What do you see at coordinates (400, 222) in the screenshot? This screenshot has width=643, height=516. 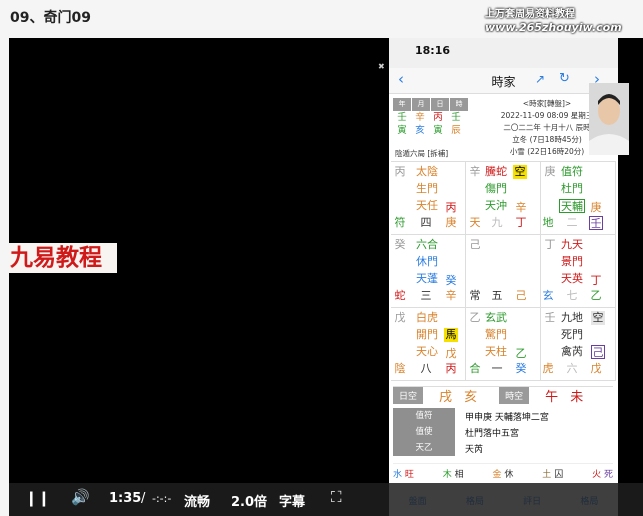 I see `cell-glyph: 符` at bounding box center [400, 222].